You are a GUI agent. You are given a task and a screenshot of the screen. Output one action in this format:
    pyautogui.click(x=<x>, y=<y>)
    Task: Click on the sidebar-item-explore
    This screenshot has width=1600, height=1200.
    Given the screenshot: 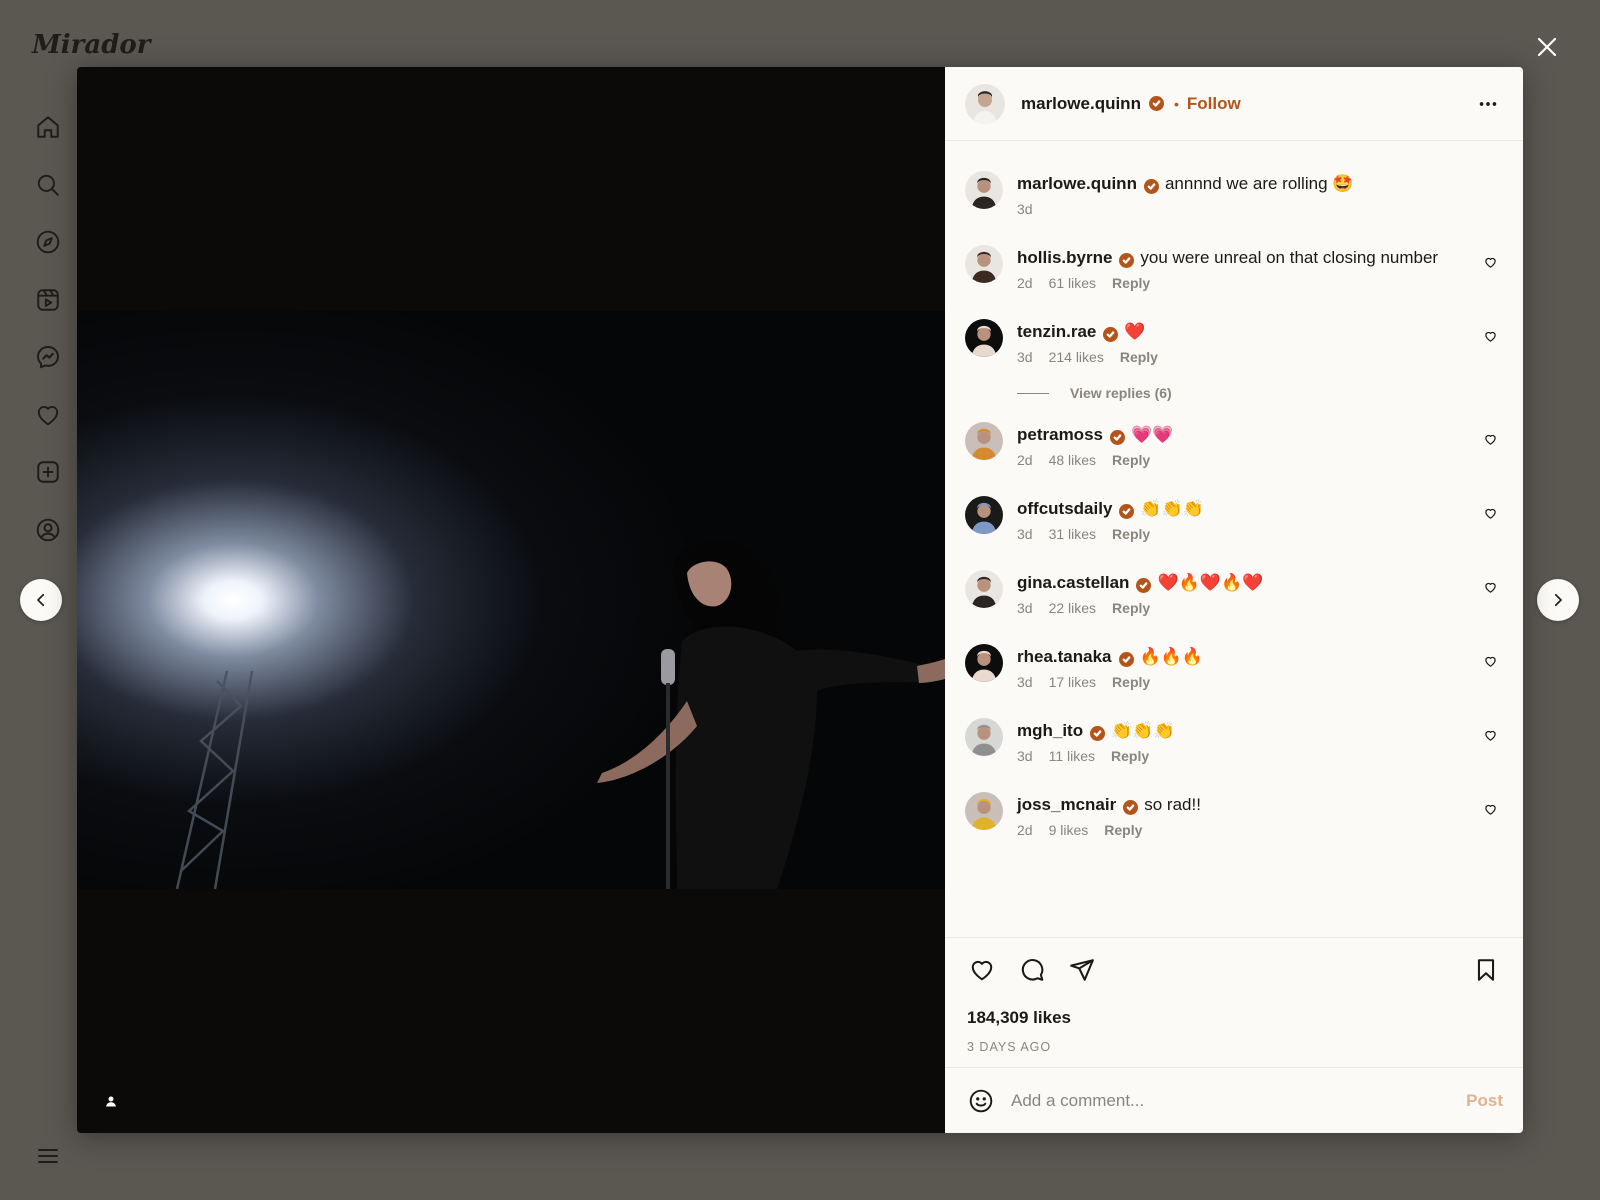 What is the action you would take?
    pyautogui.click(x=48, y=242)
    